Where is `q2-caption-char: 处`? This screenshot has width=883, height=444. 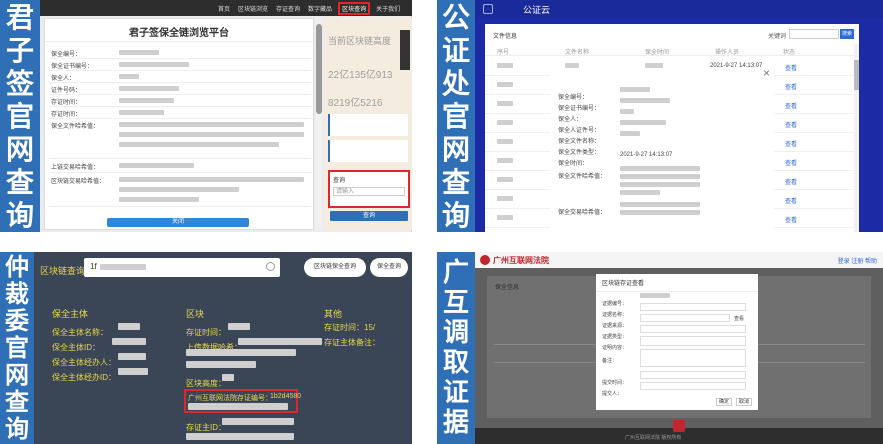 q2-caption-char: 处 is located at coordinates (455, 83).